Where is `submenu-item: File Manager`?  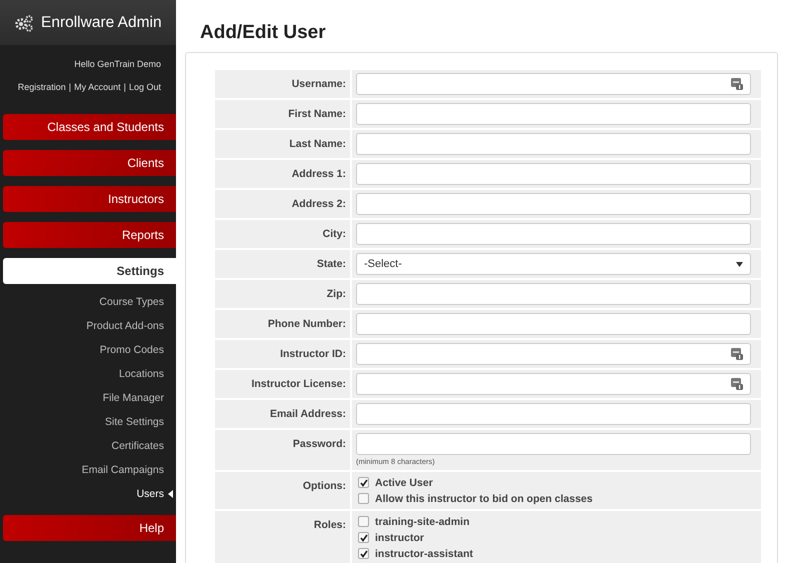
submenu-item: File Manager is located at coordinates (133, 398).